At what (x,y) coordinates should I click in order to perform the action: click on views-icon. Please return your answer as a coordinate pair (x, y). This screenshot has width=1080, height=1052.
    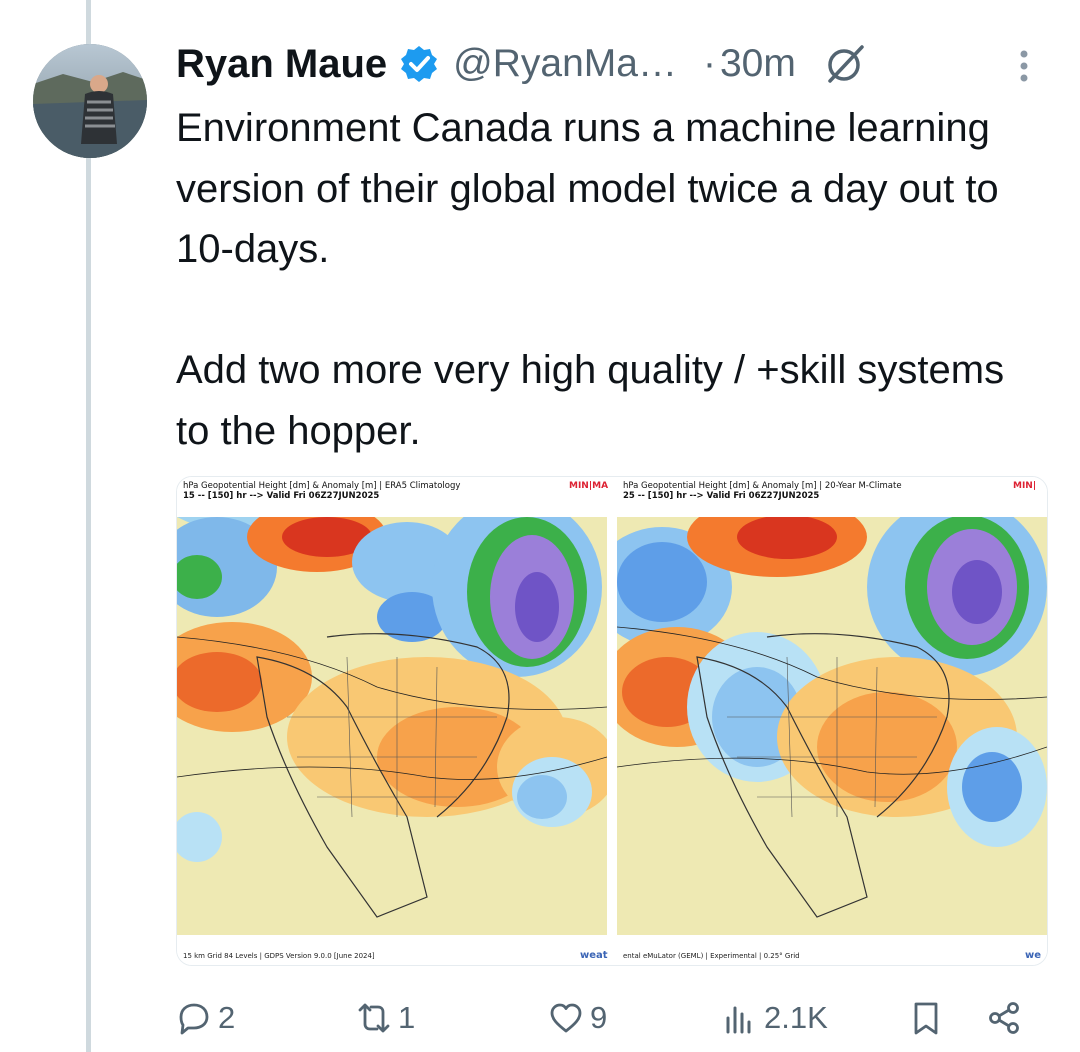
    Looking at the image, I should click on (738, 1020).